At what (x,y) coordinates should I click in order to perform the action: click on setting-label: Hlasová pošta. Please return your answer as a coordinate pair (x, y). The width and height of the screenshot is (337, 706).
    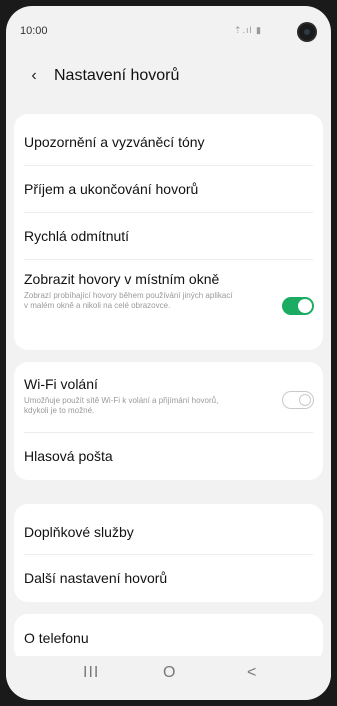
    Looking at the image, I should click on (68, 456).